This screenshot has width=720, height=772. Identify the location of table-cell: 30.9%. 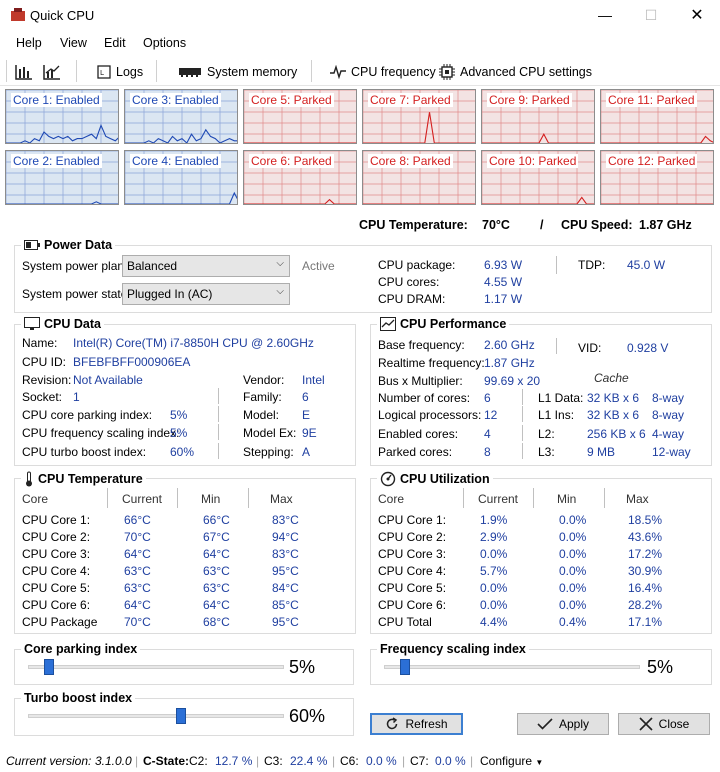
(645, 571).